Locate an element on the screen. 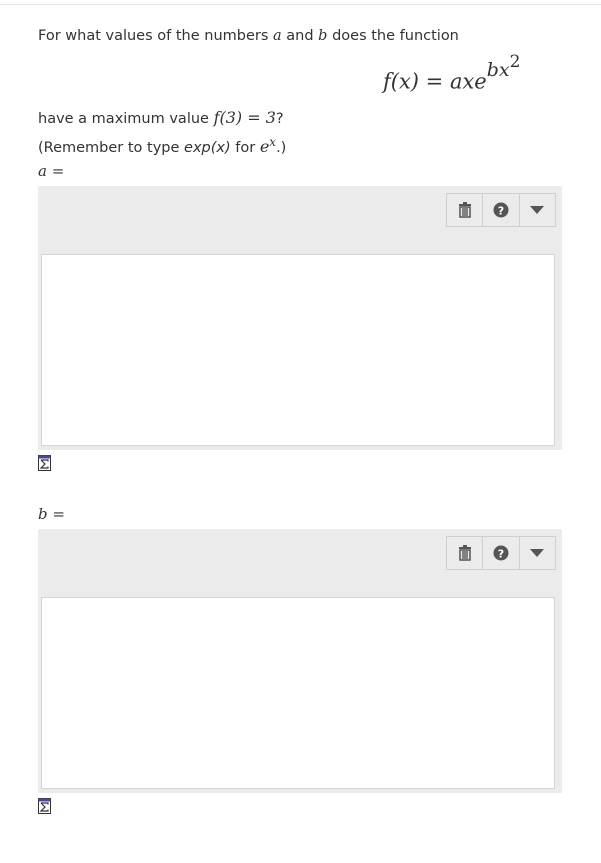 The width and height of the screenshot is (601, 863). answer-b-label: b = is located at coordinates (51, 514).